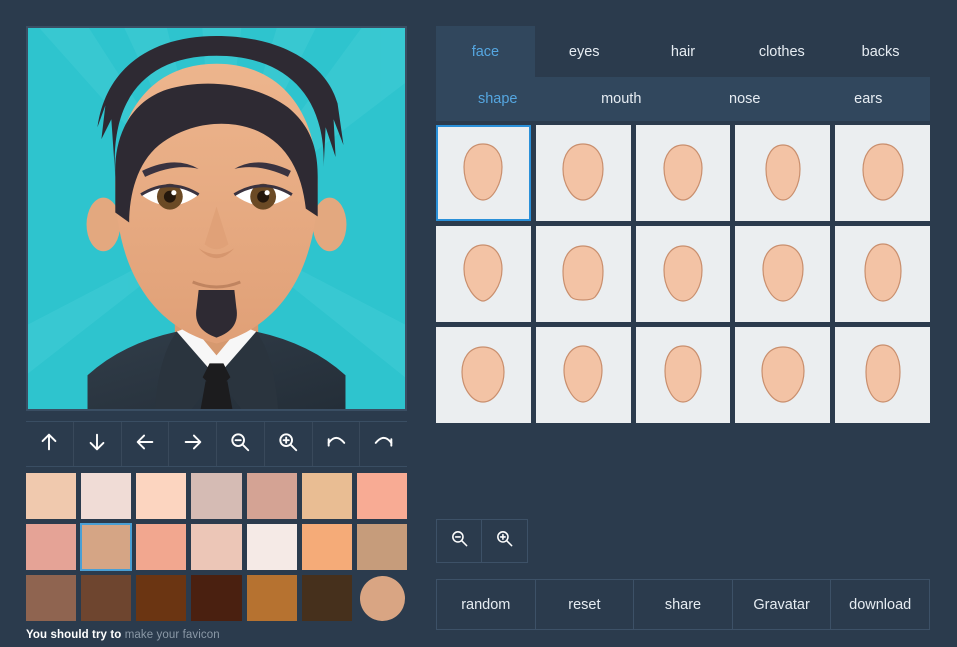 This screenshot has width=957, height=647. I want to click on preview-zoom-in-button, so click(505, 541).